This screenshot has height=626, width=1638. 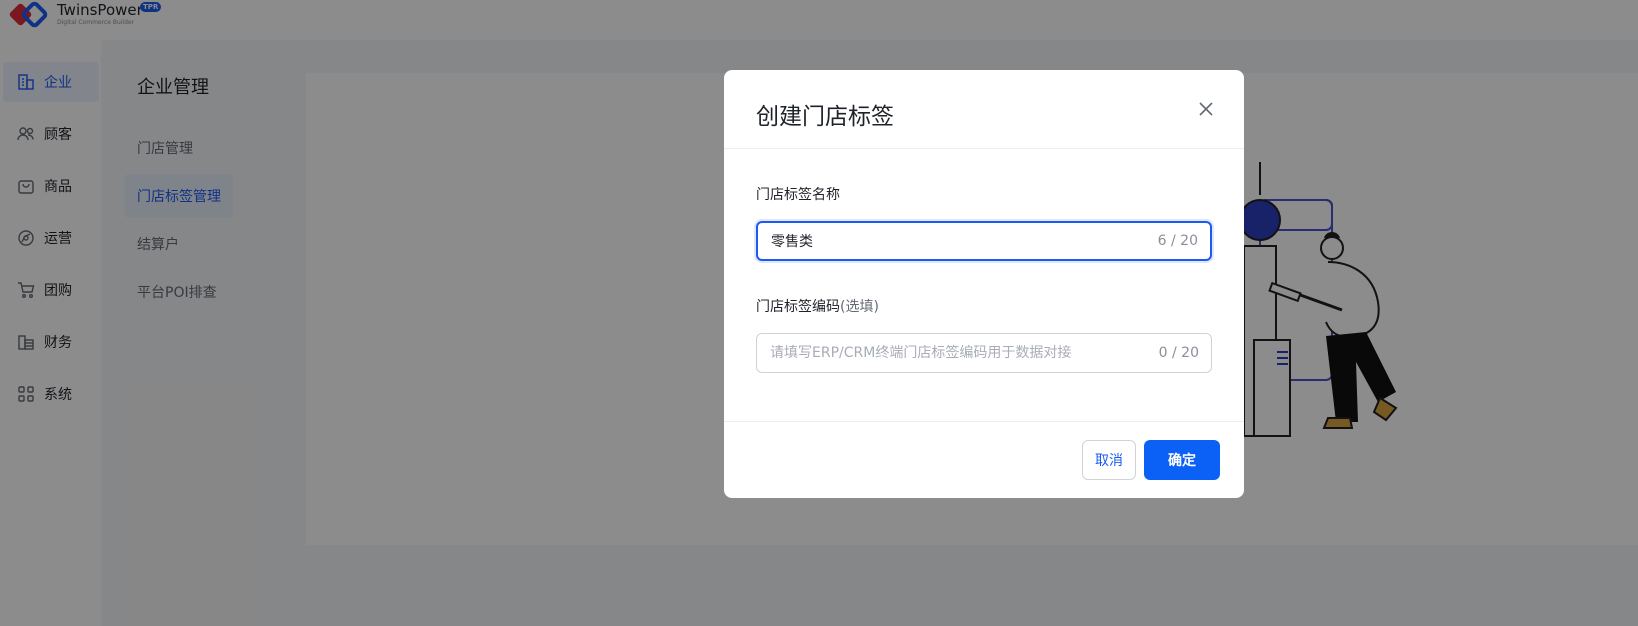 I want to click on store-tag-name-label: 门店标签名称, so click(x=798, y=194).